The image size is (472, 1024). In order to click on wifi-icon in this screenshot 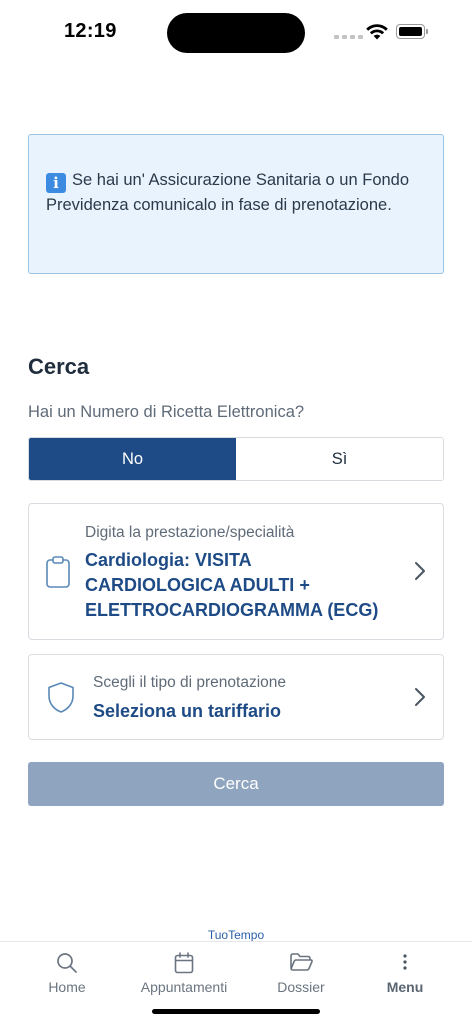, I will do `click(377, 32)`.